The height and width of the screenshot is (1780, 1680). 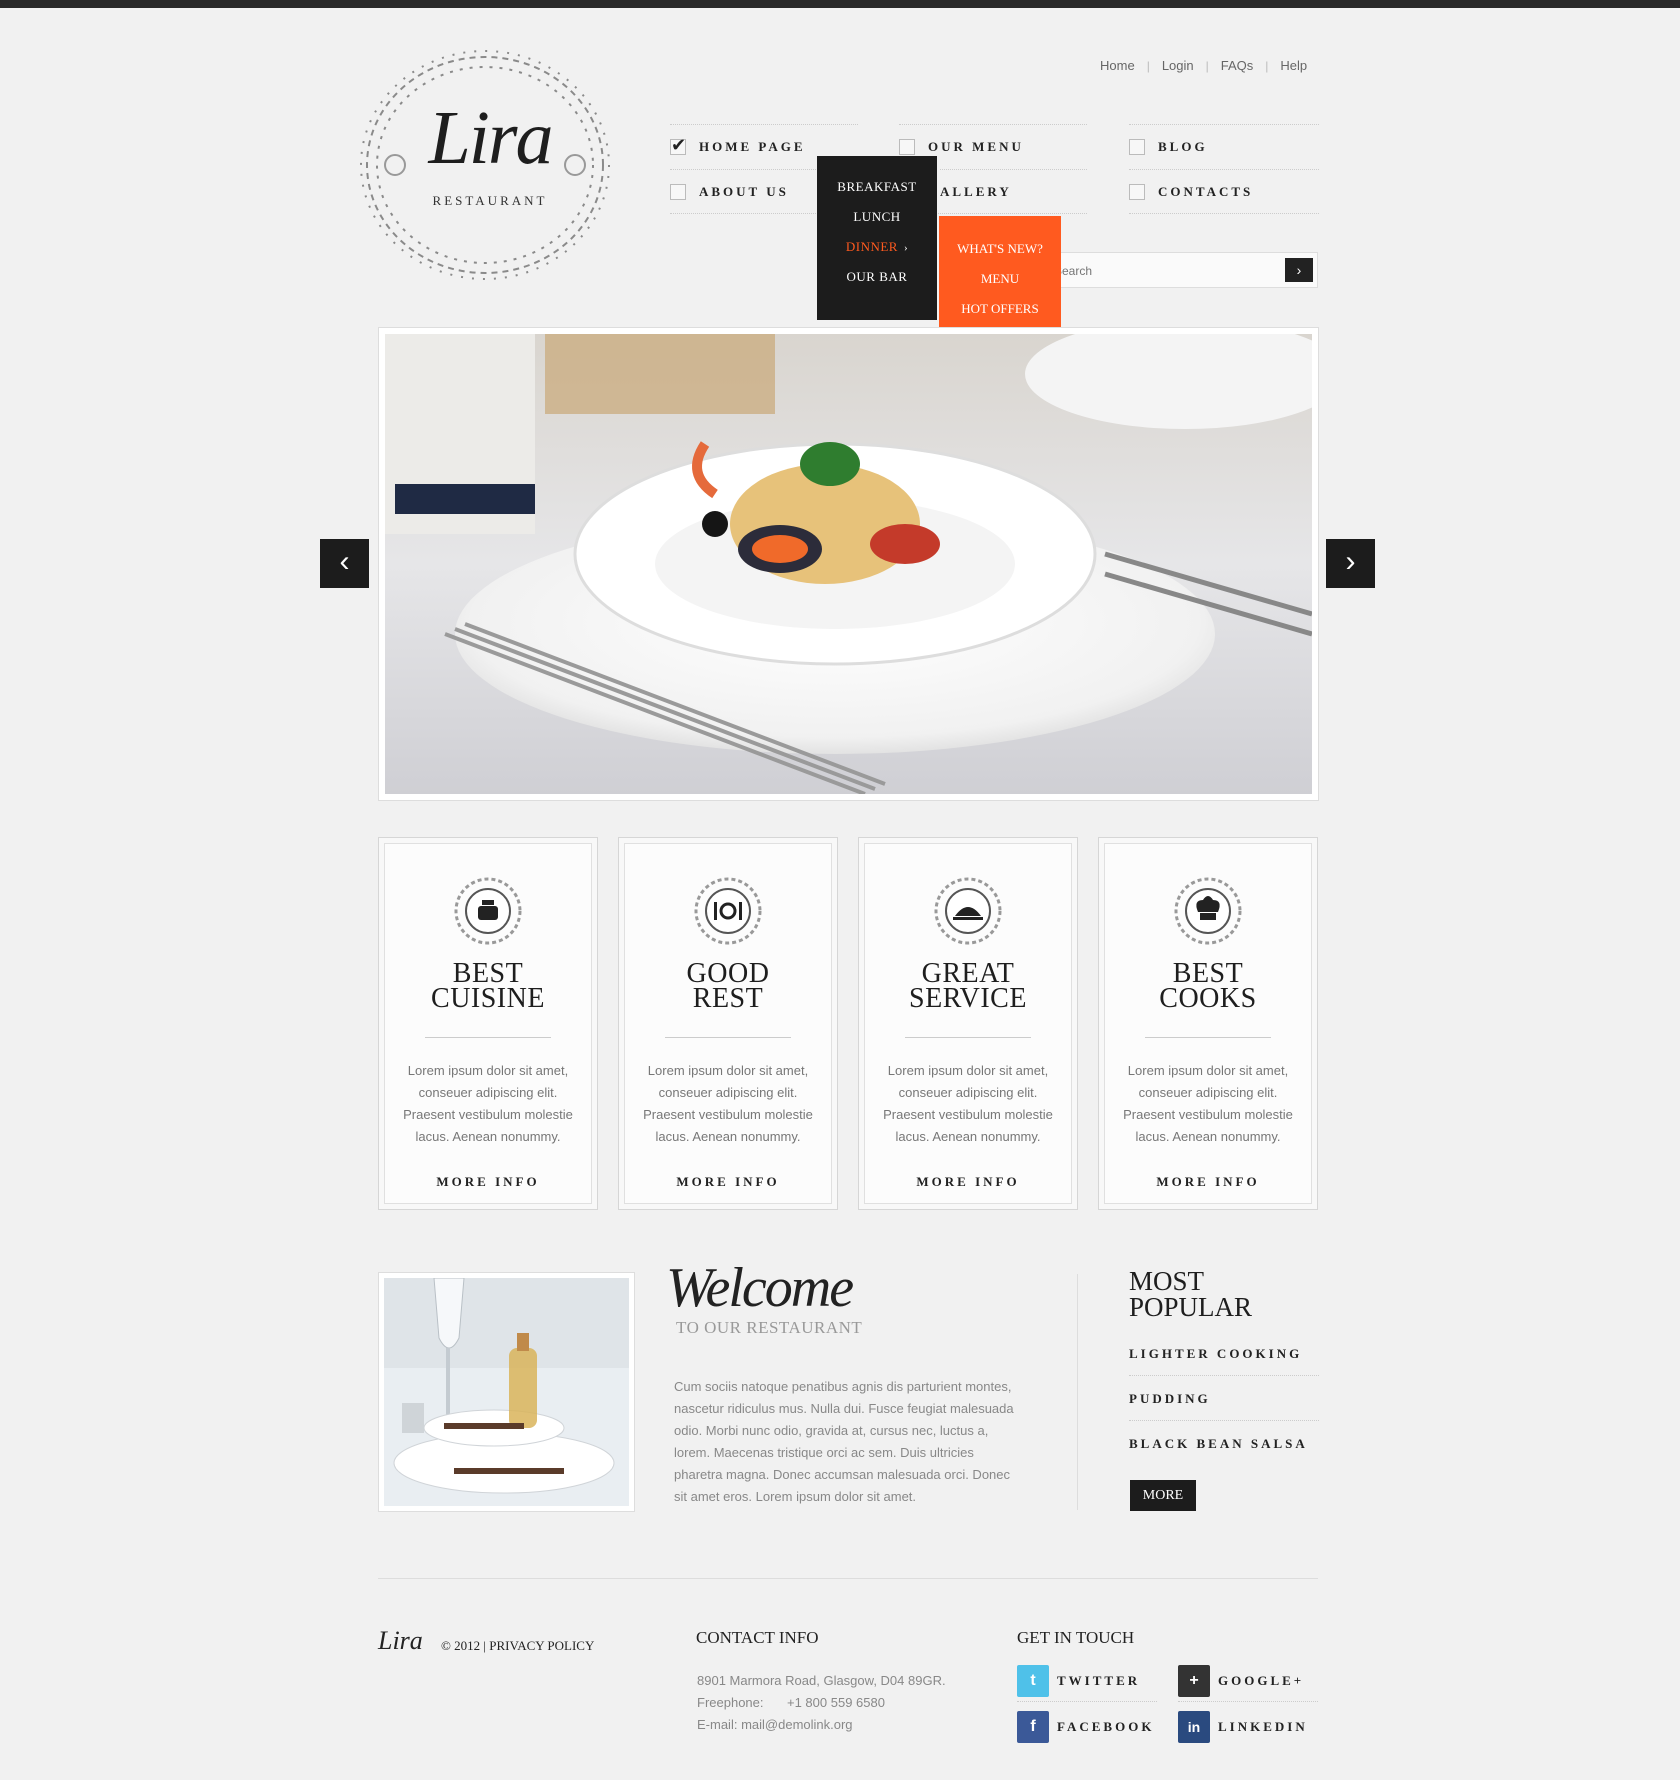 I want to click on cooking-pot-icon, so click(x=488, y=911).